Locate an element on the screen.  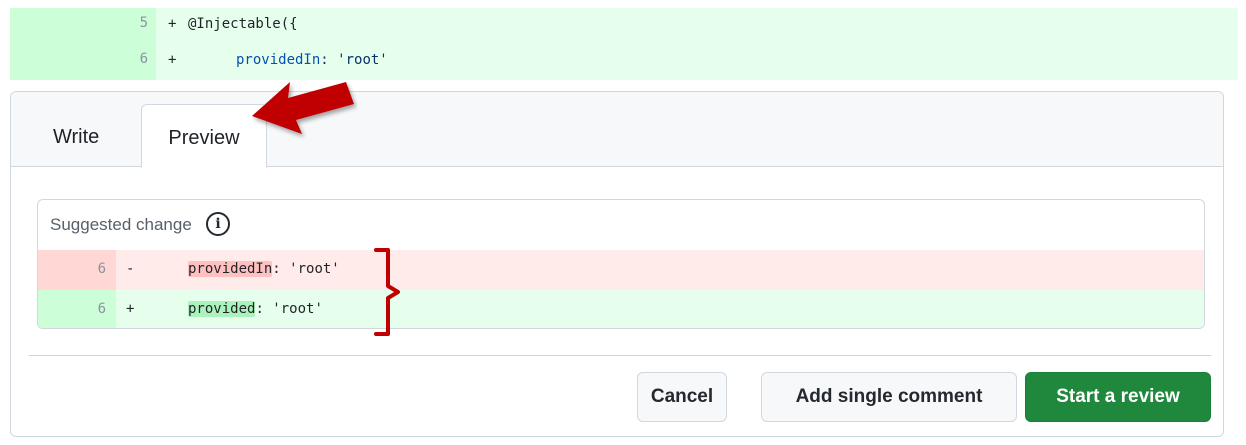
diff-sign: - is located at coordinates (130, 269).